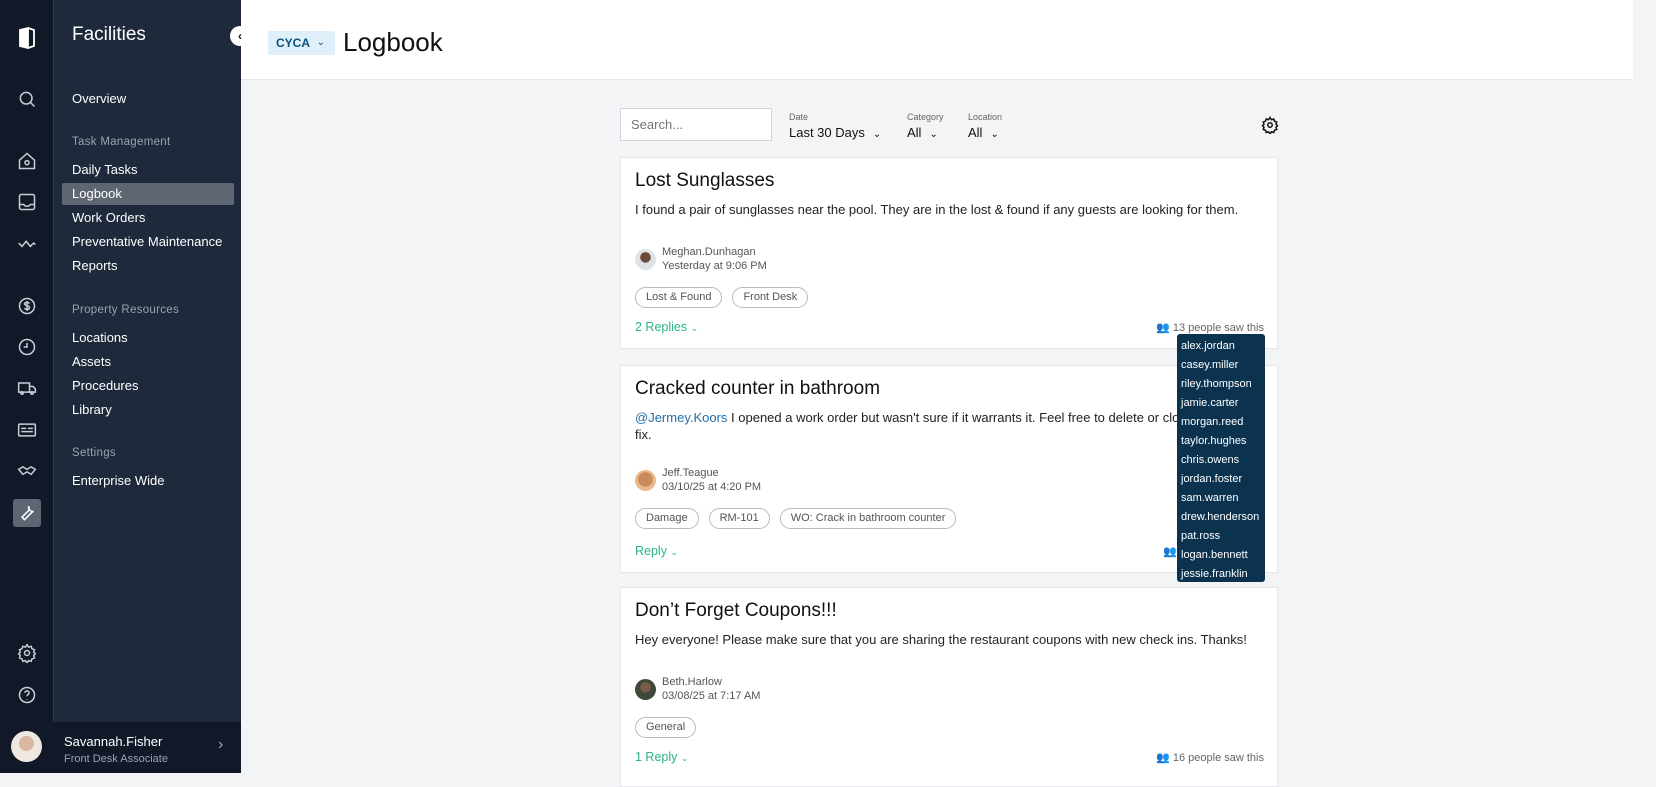  I want to click on sidebar-item-overview: Overview, so click(148, 99).